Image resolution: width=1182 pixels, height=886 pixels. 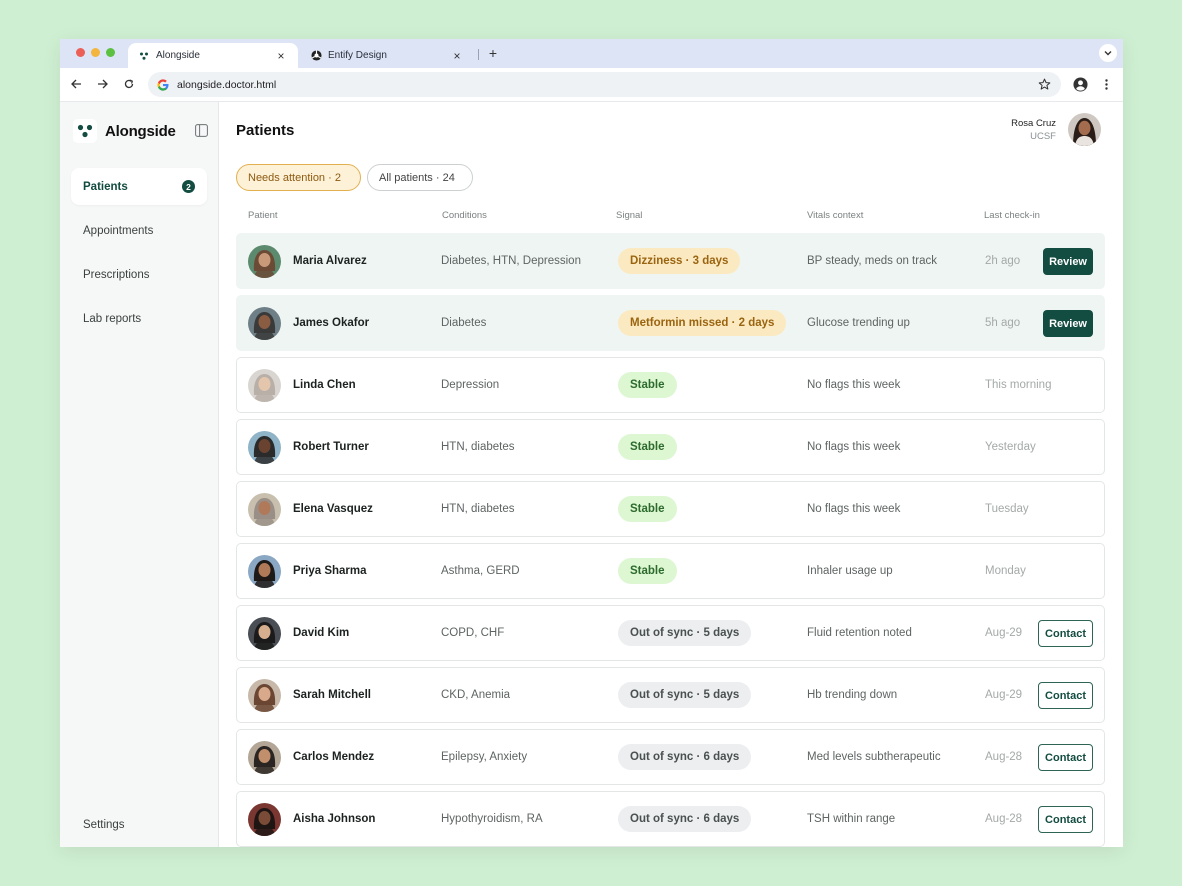 I want to click on patient-name: James Okafor, so click(x=331, y=323).